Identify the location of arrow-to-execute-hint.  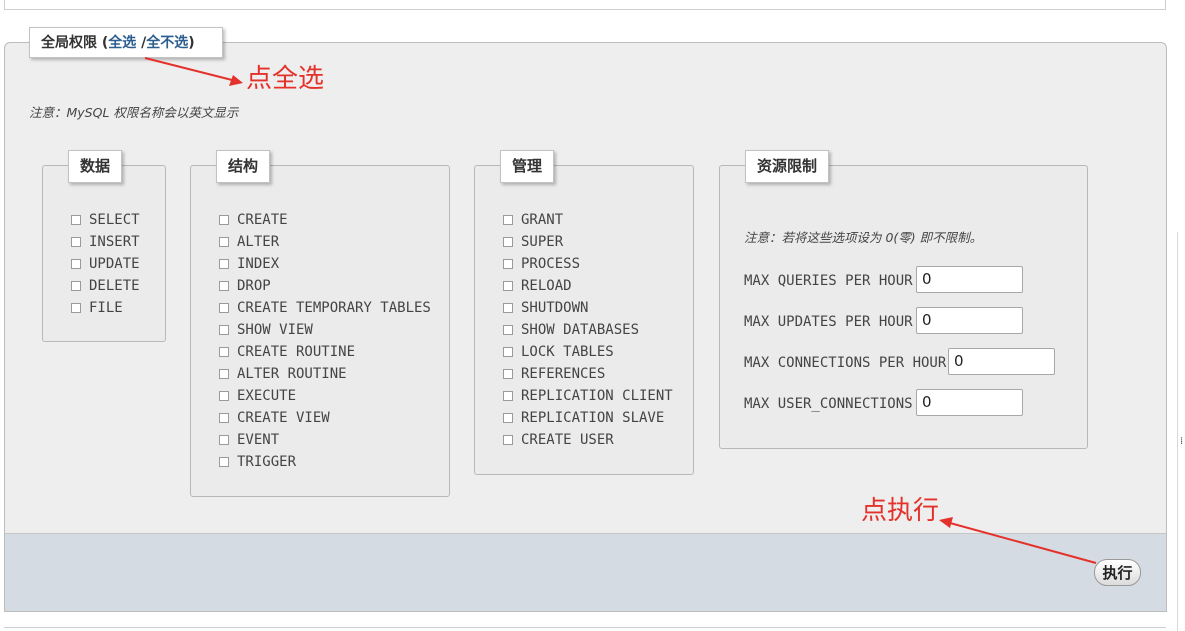
(1018, 540).